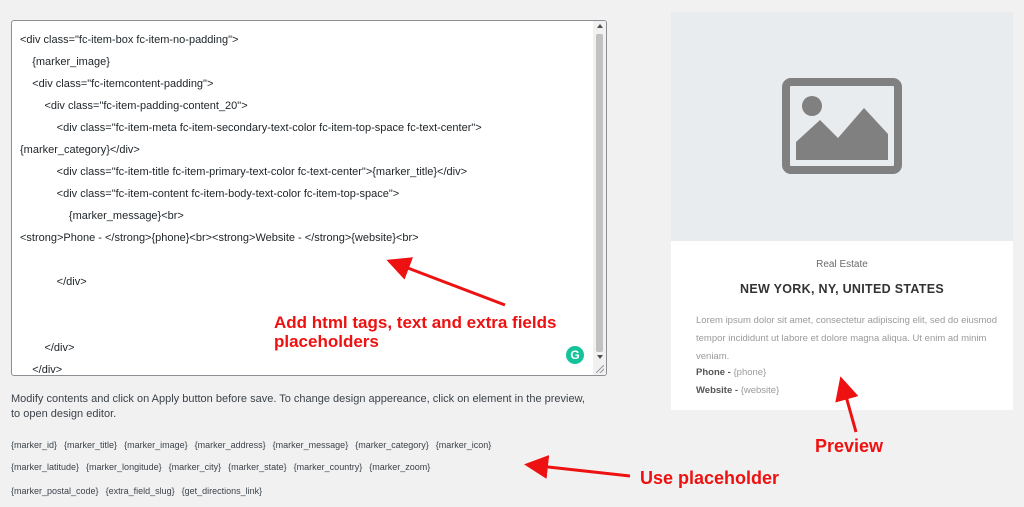  Describe the element at coordinates (847, 404) in the screenshot. I see `arrow-to-preview` at that location.